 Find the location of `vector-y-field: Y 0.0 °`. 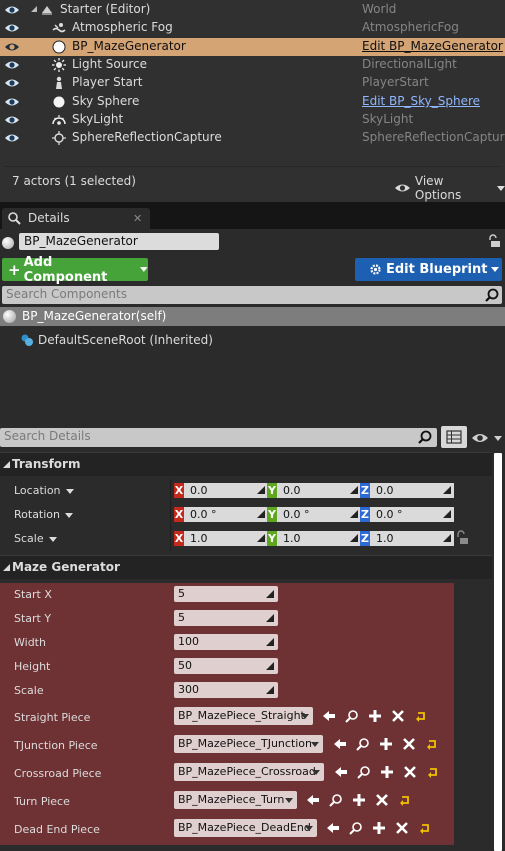

vector-y-field: Y 0.0 ° is located at coordinates (314, 514).